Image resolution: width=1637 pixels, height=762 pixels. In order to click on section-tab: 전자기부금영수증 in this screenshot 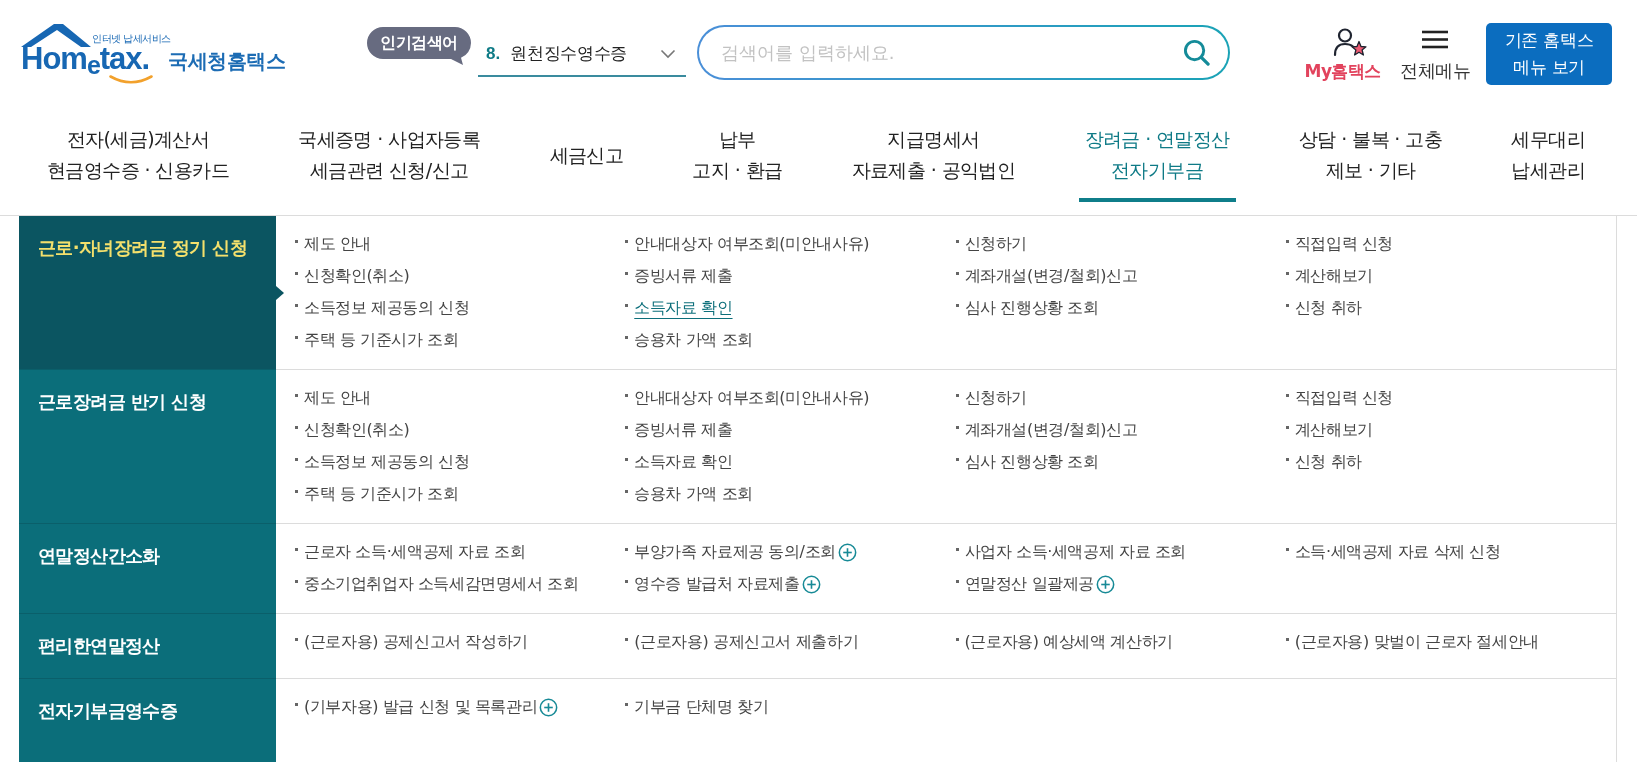, I will do `click(147, 720)`.